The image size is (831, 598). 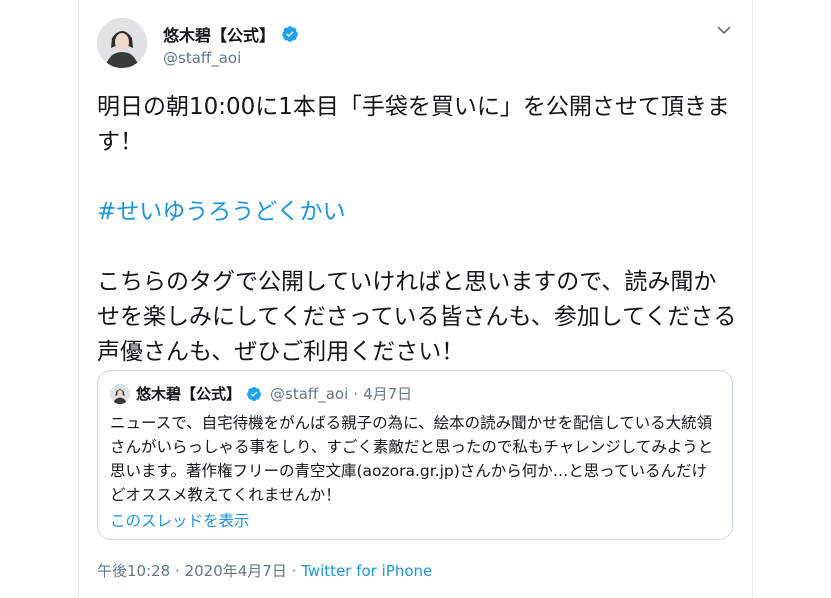 I want to click on quoted-date: 4月7日, so click(x=388, y=394).